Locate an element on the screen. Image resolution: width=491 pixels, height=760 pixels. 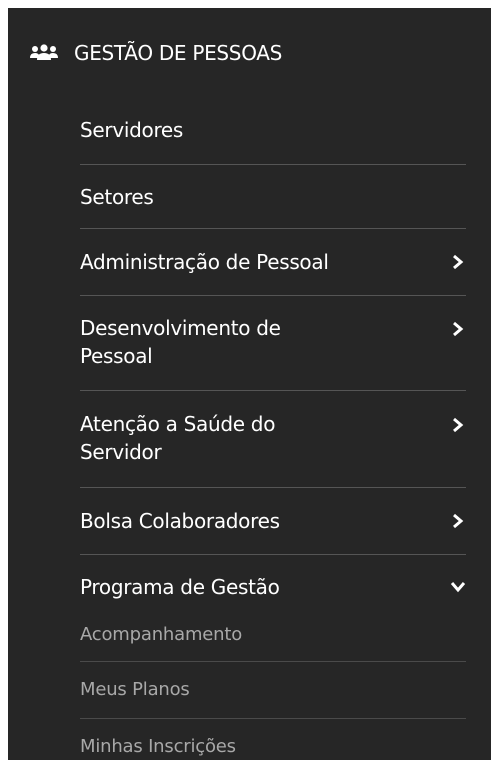
submenu-item-label: Meus Planos is located at coordinates (135, 689).